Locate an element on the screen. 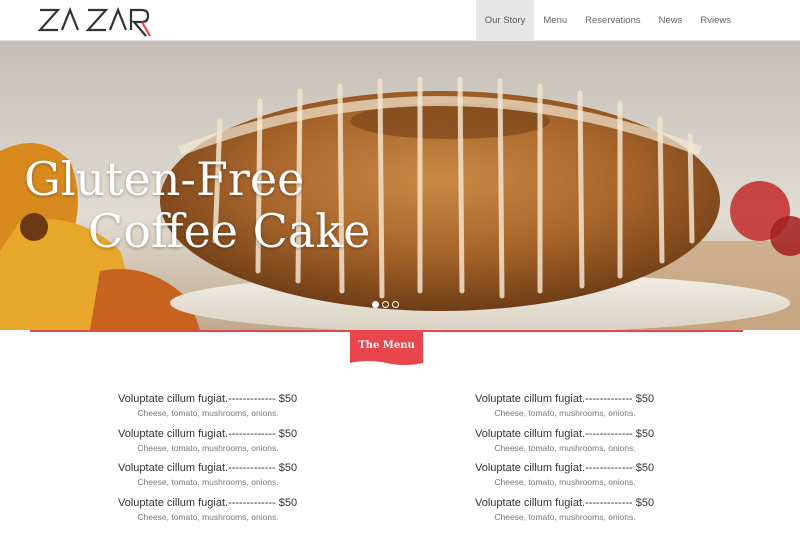  nav-item-our-story: Our Story is located at coordinates (505, 20).